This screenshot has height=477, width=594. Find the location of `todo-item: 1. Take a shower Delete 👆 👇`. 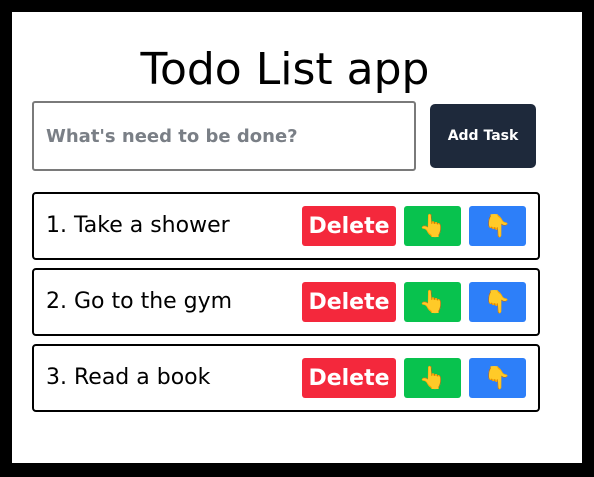

todo-item: 1. Take a shower Delete 👆 👇 is located at coordinates (286, 226).